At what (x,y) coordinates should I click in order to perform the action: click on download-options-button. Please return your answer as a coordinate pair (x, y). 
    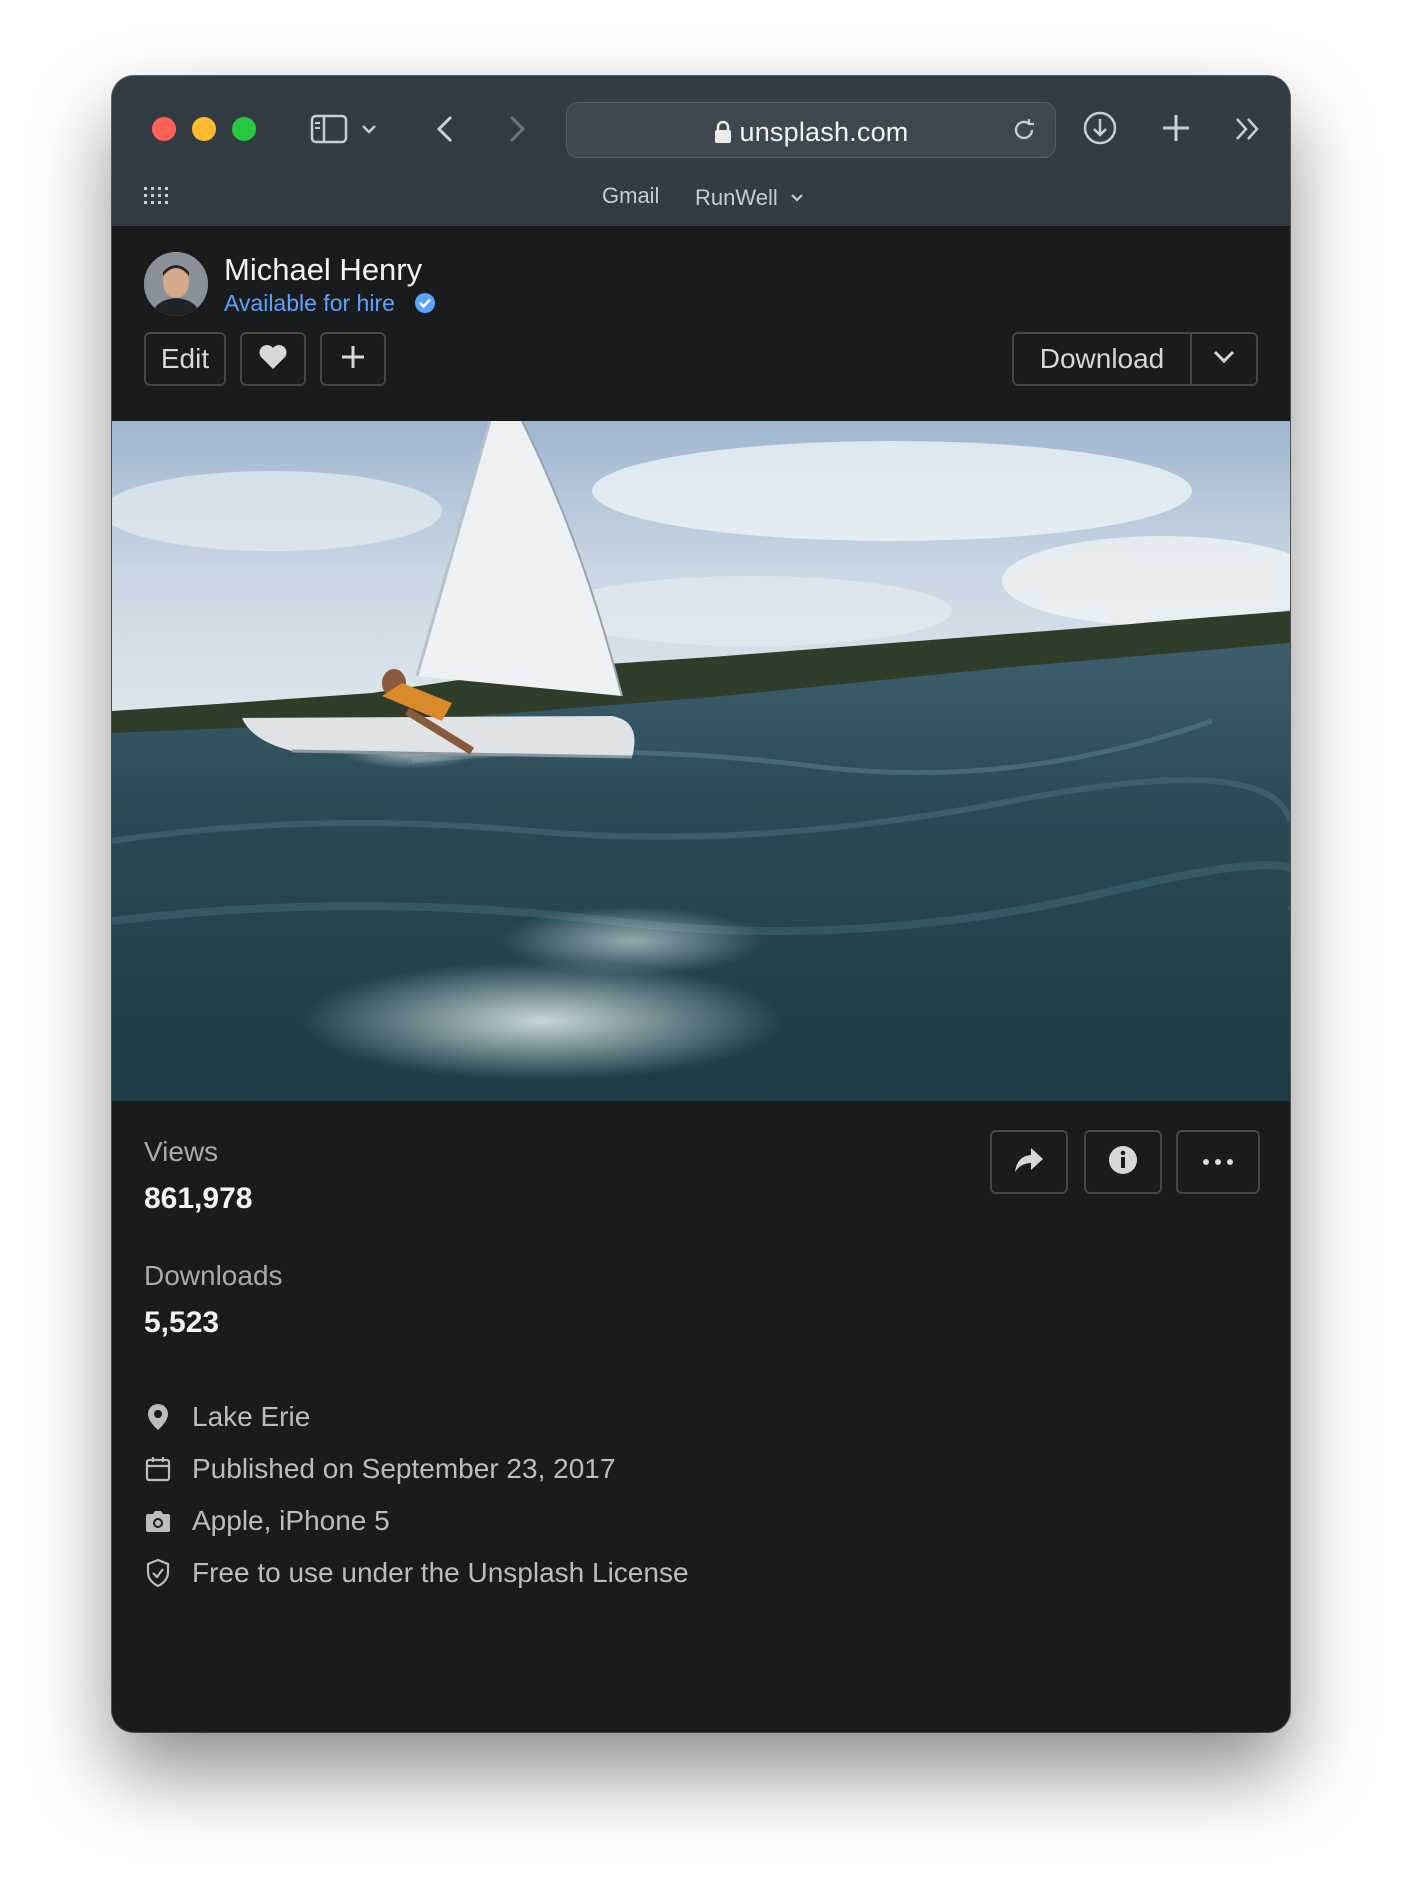
    Looking at the image, I should click on (1224, 359).